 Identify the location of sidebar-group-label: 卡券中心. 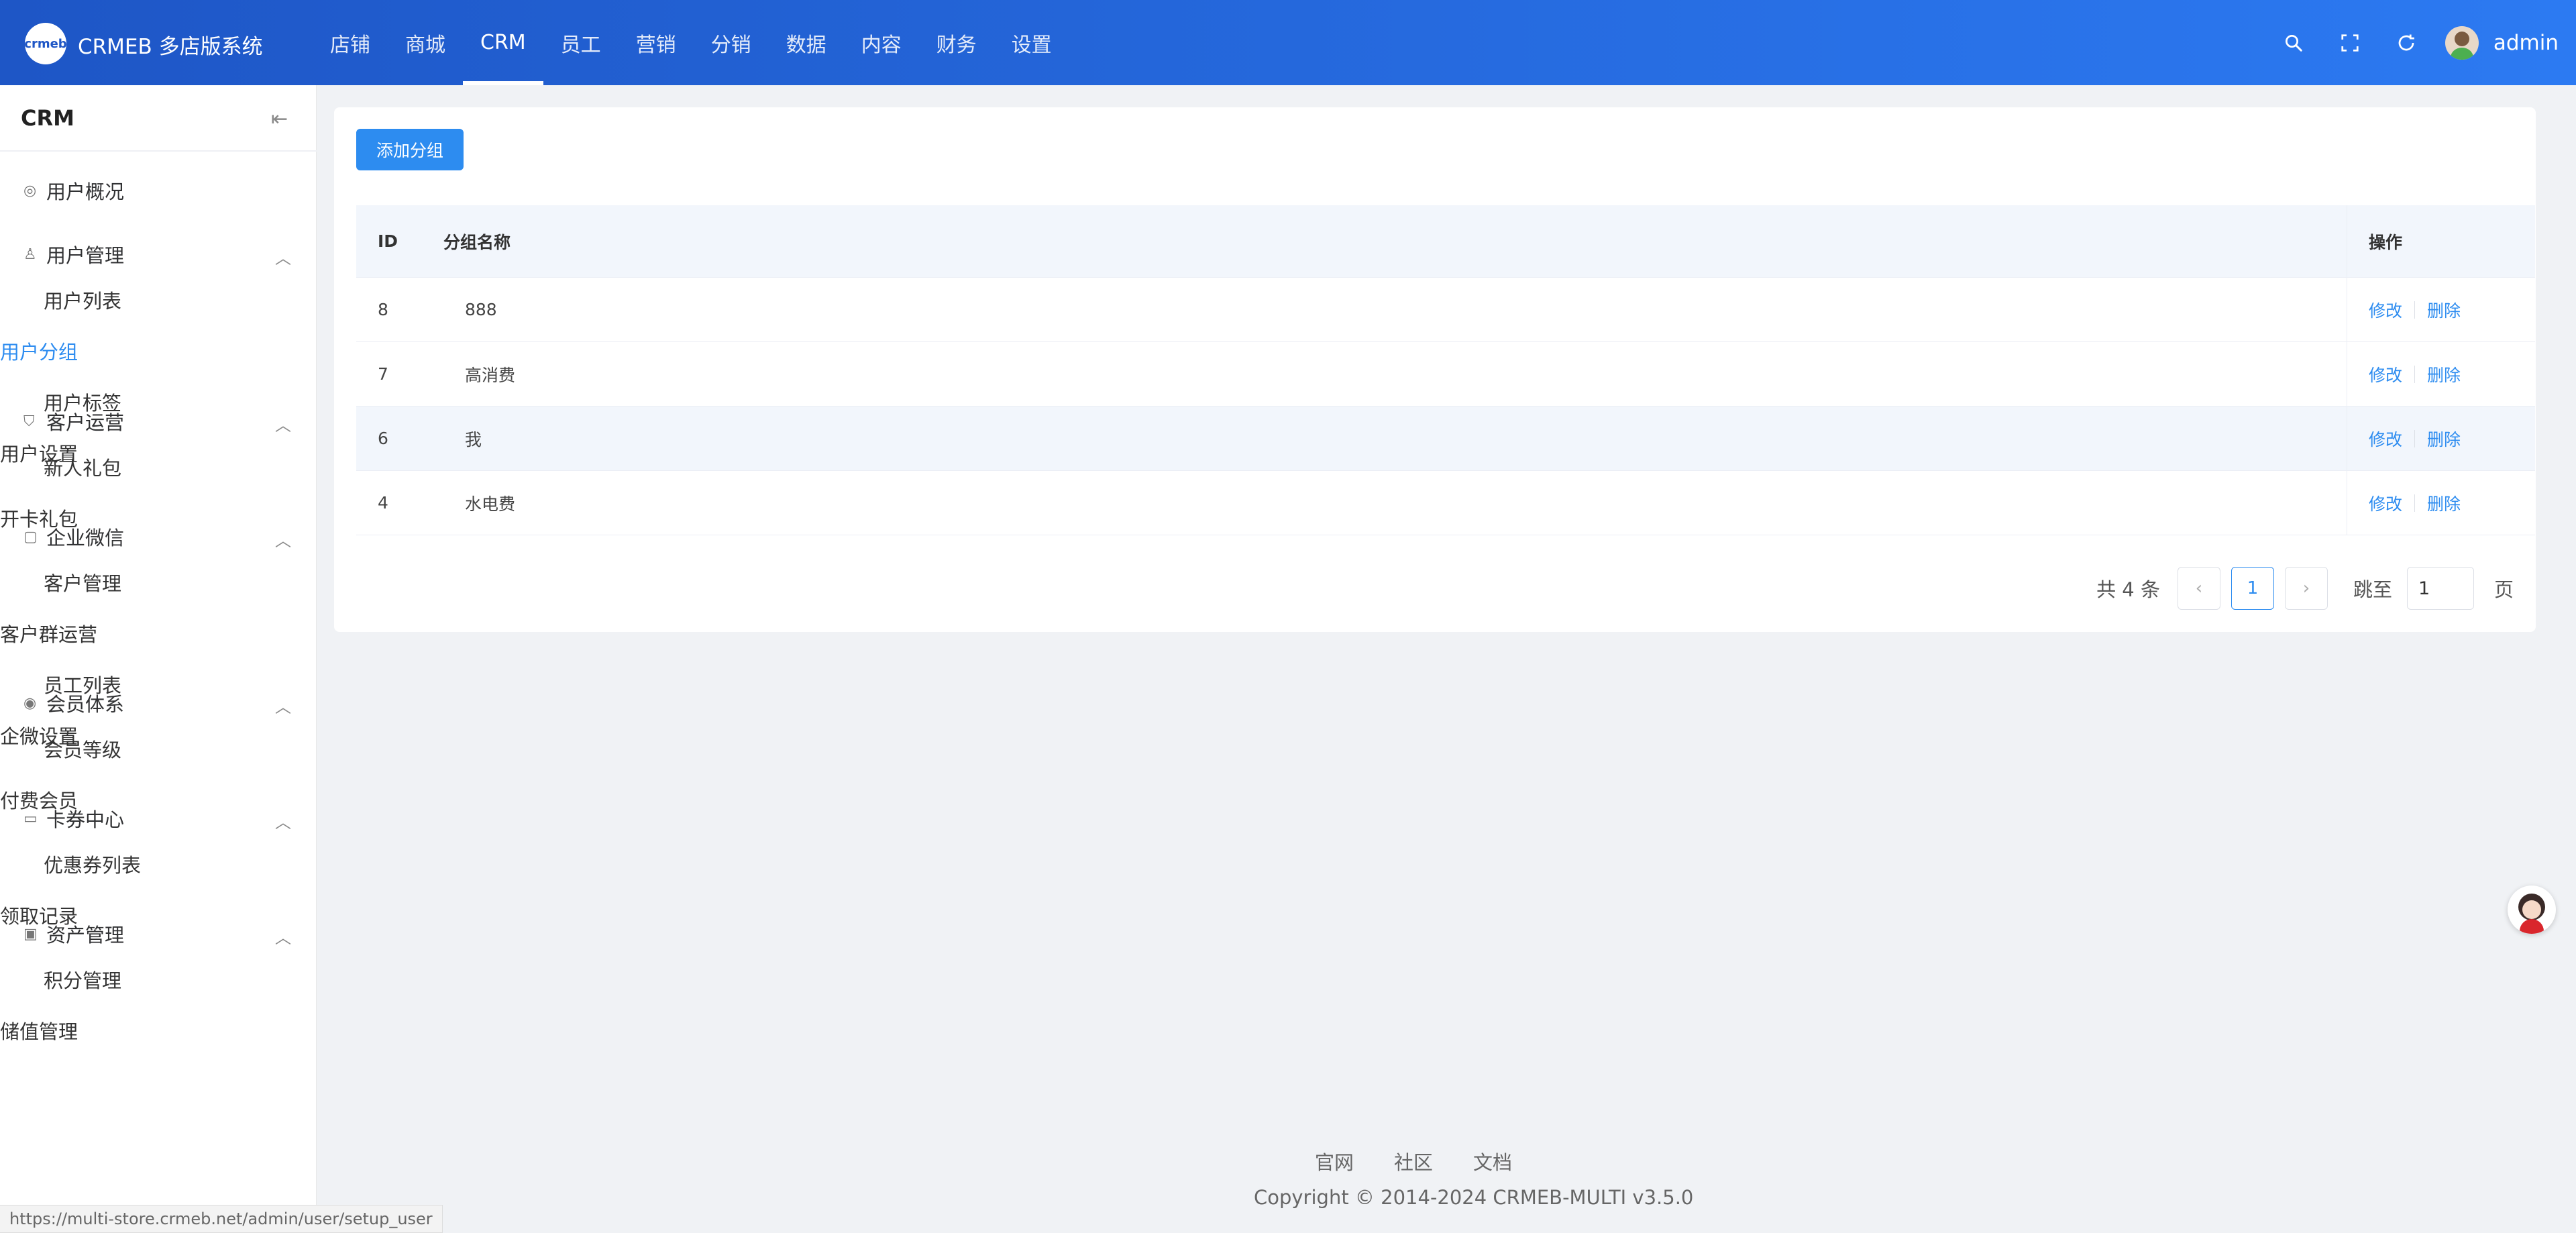
(85, 820).